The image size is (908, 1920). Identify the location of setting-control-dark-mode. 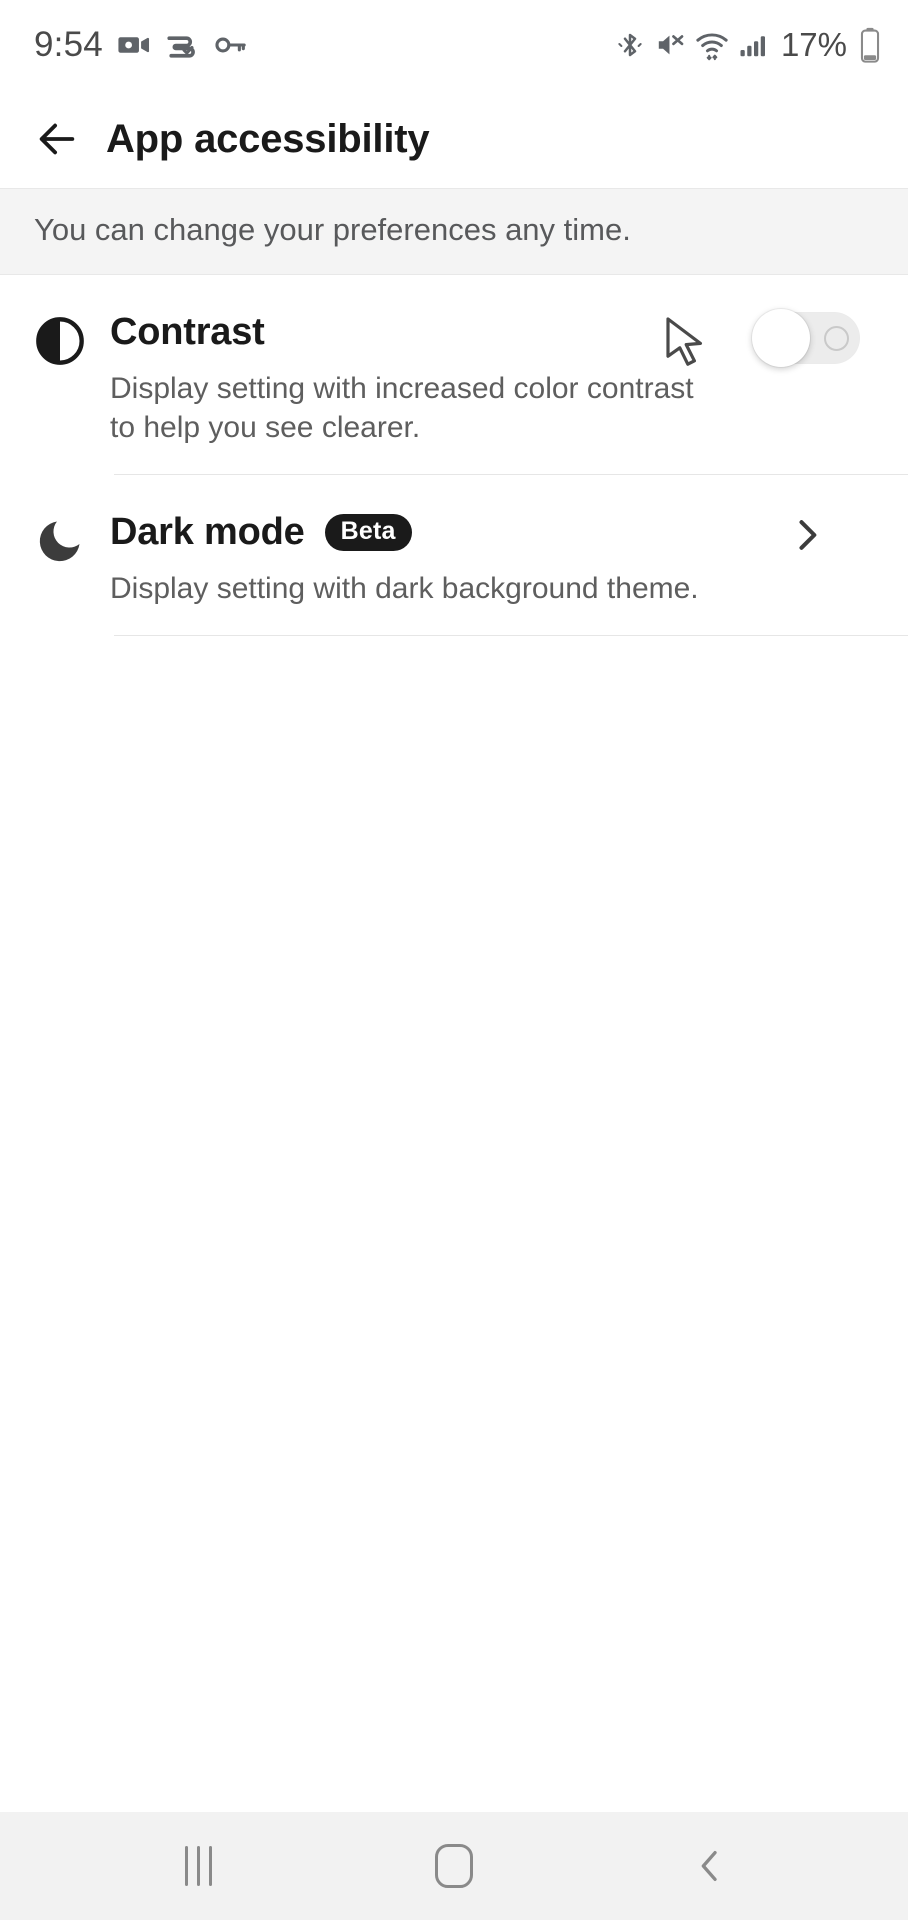
(807, 533).